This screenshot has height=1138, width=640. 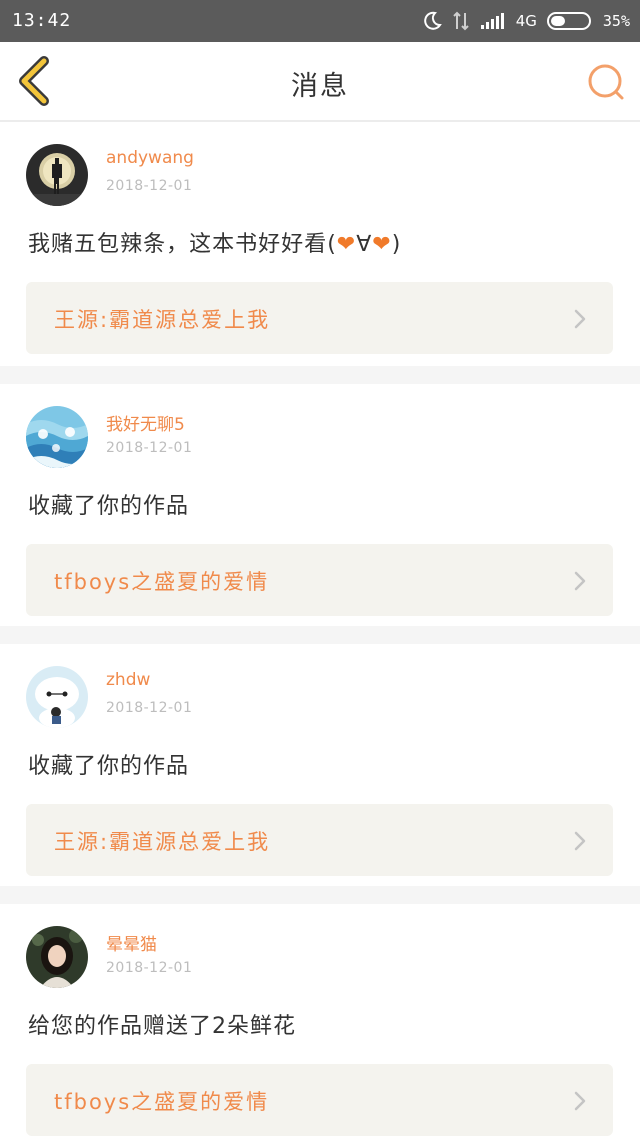 What do you see at coordinates (128, 680) in the screenshot?
I see `username: zhdw` at bounding box center [128, 680].